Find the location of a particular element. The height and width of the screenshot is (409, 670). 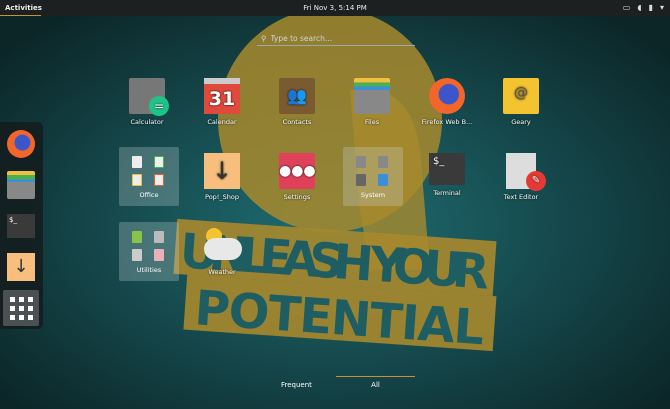

show-apps-icon is located at coordinates (21, 308).